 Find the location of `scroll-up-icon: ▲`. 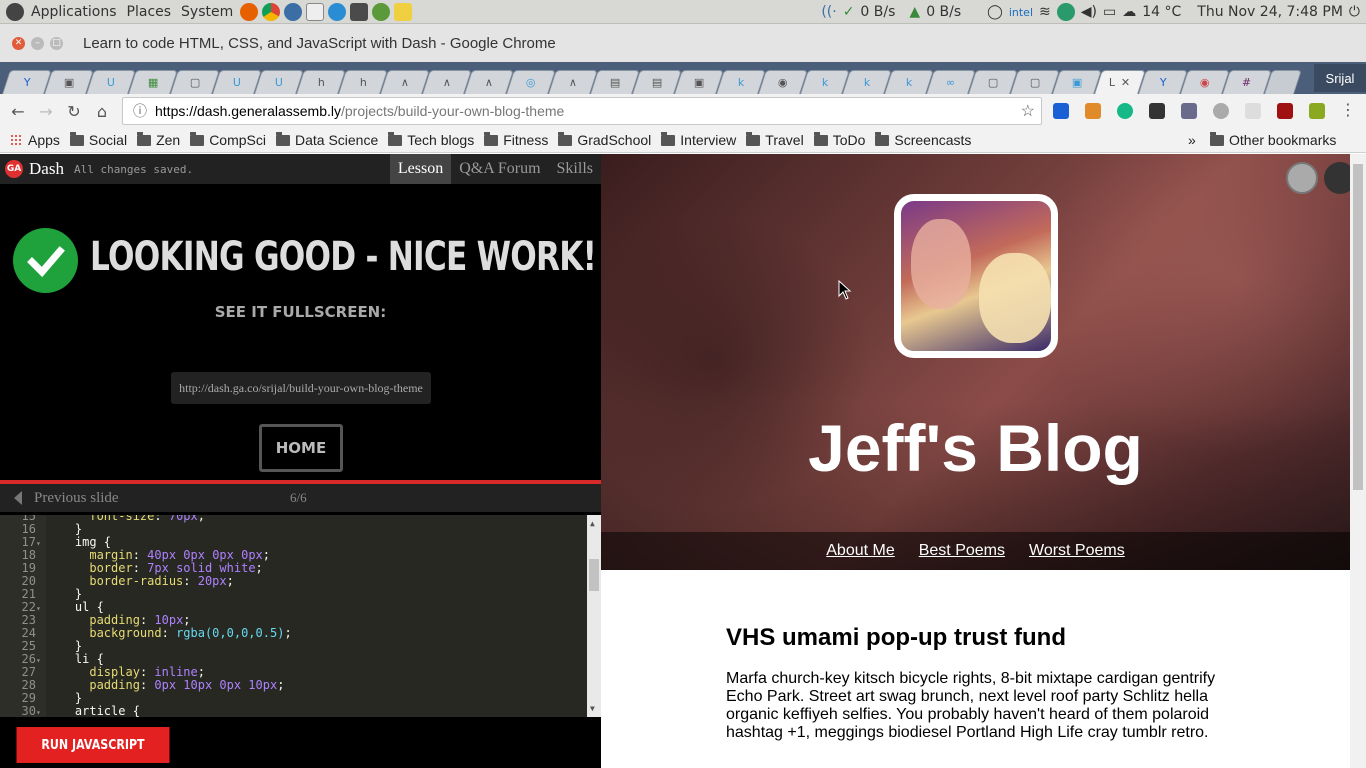

scroll-up-icon: ▲ is located at coordinates (592, 523).